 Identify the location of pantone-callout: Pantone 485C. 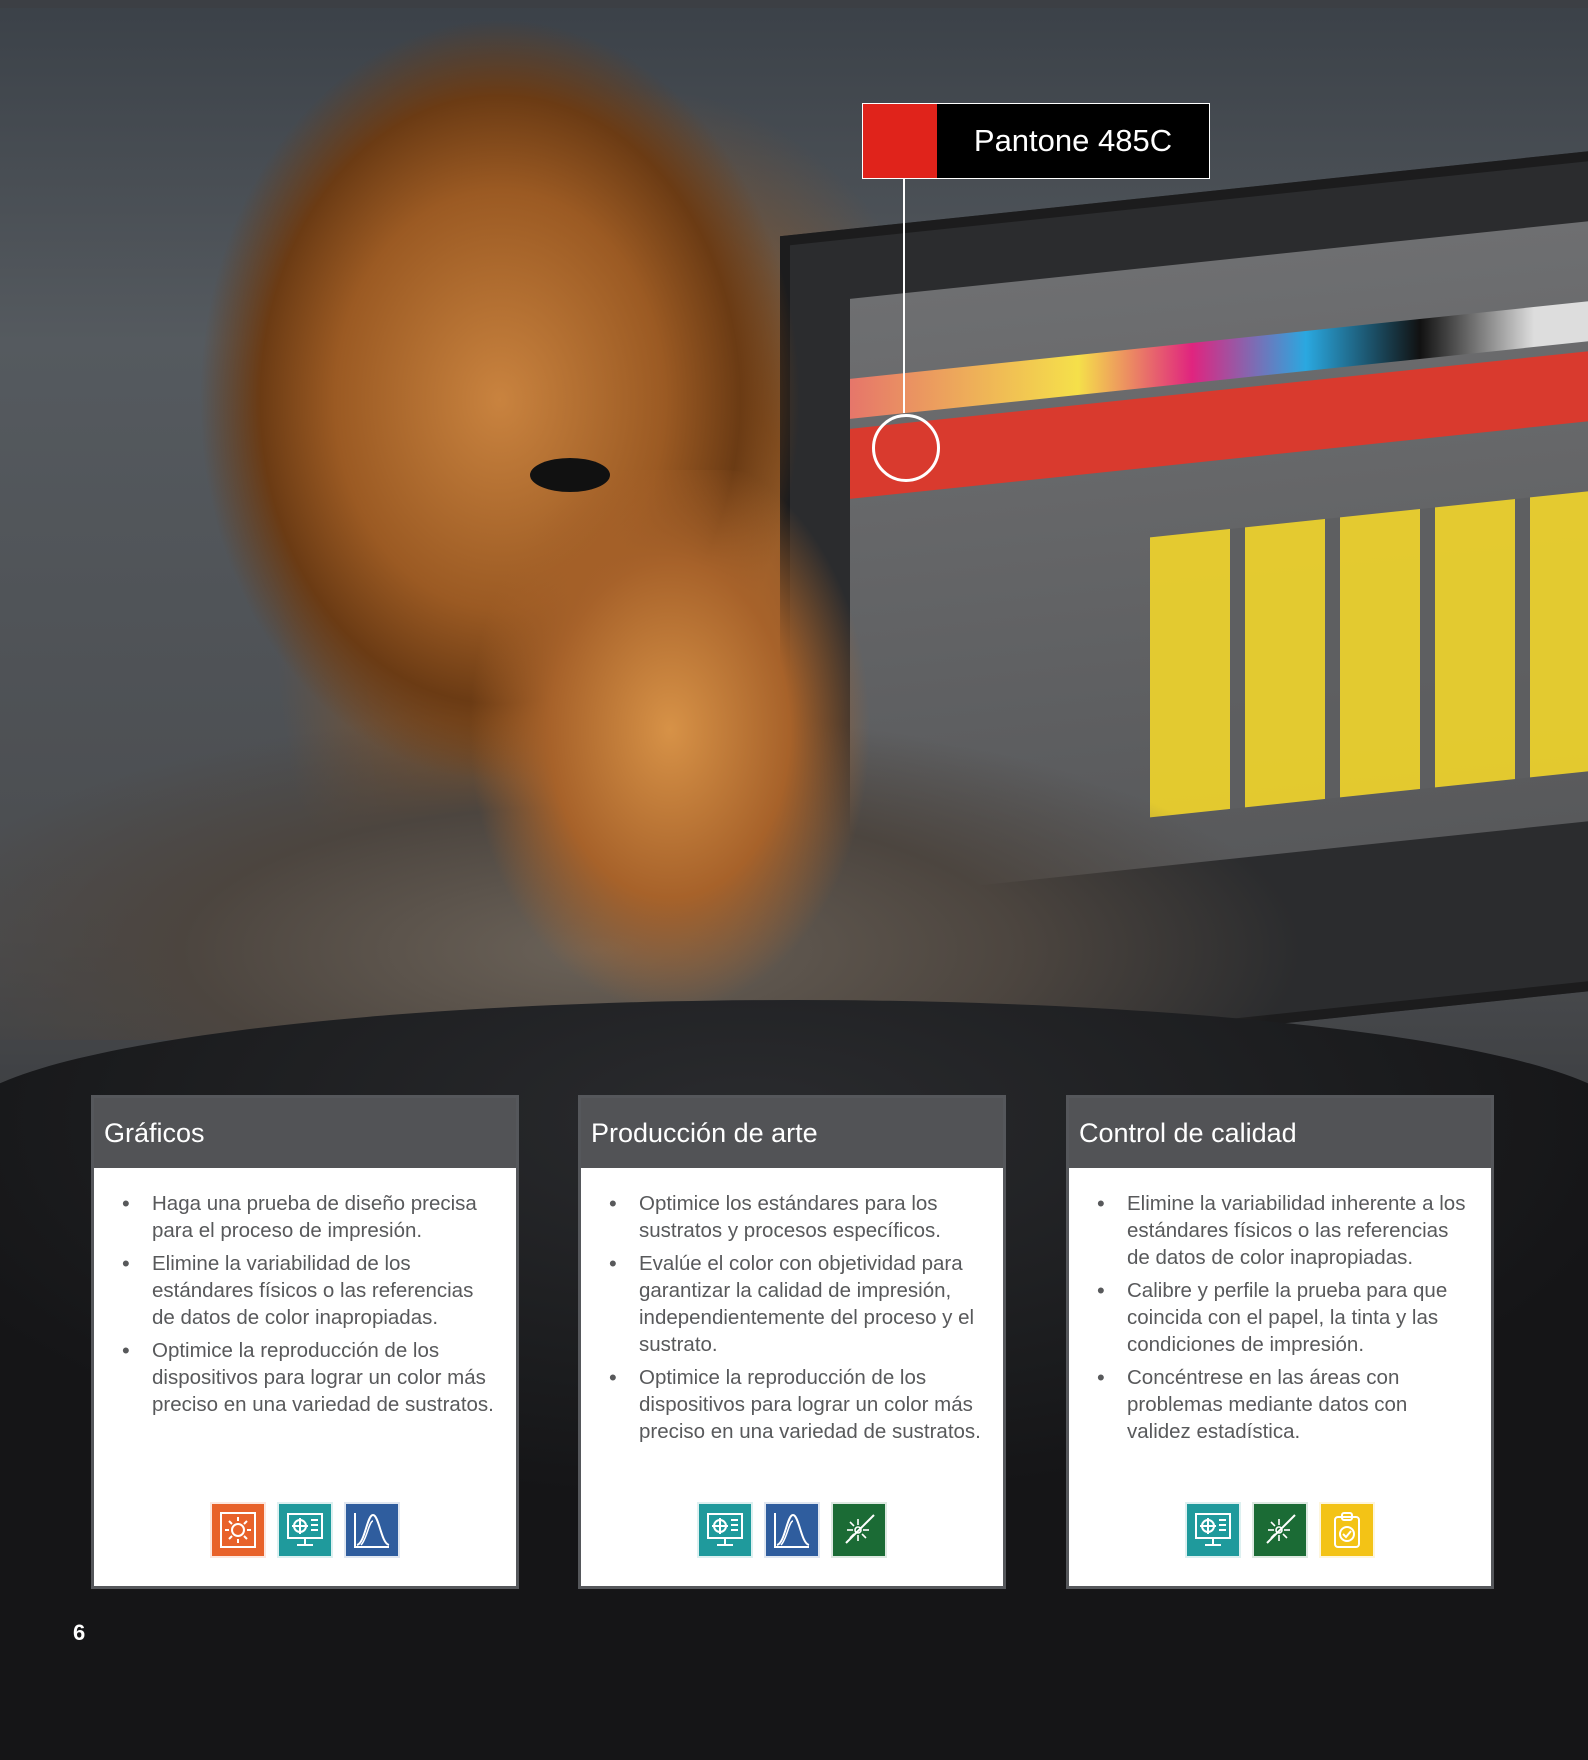
(1036, 141).